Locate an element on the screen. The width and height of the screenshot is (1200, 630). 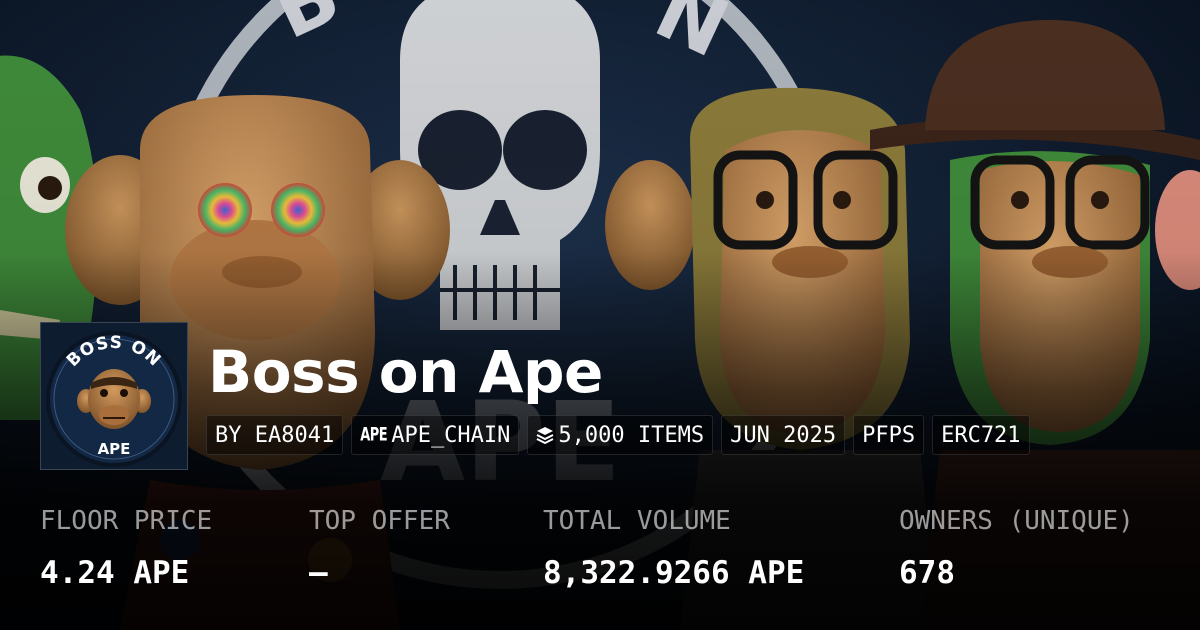
stat-label: FLOOR PRICE is located at coordinates (126, 521).